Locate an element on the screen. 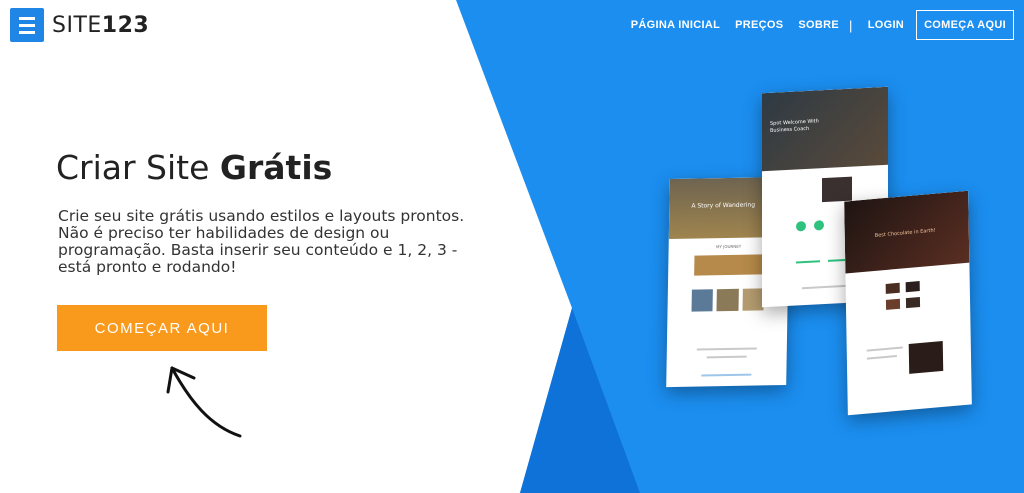  nav-login: LOGIN is located at coordinates (886, 25).